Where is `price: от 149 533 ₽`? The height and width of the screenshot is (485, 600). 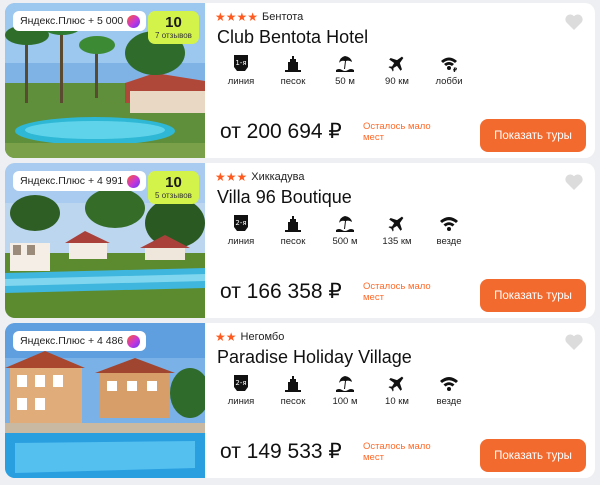 price: от 149 533 ₽ is located at coordinates (281, 451).